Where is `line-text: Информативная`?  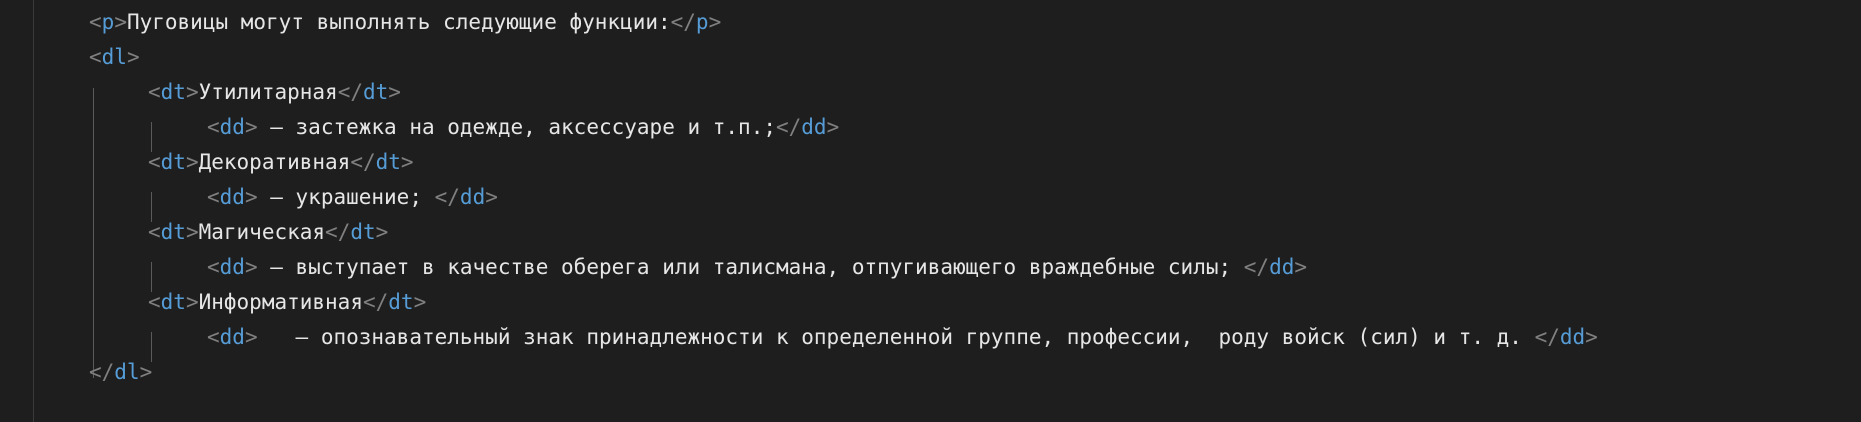
line-text: Информативная is located at coordinates (280, 302).